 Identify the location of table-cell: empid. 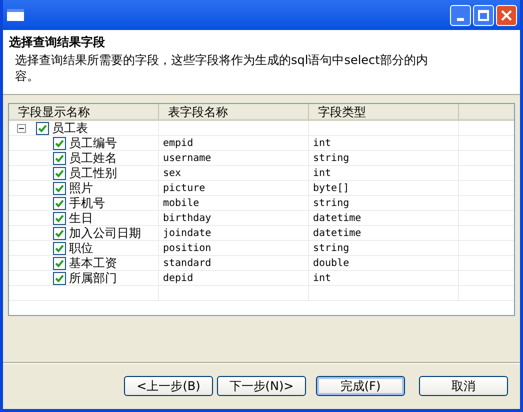
(234, 143).